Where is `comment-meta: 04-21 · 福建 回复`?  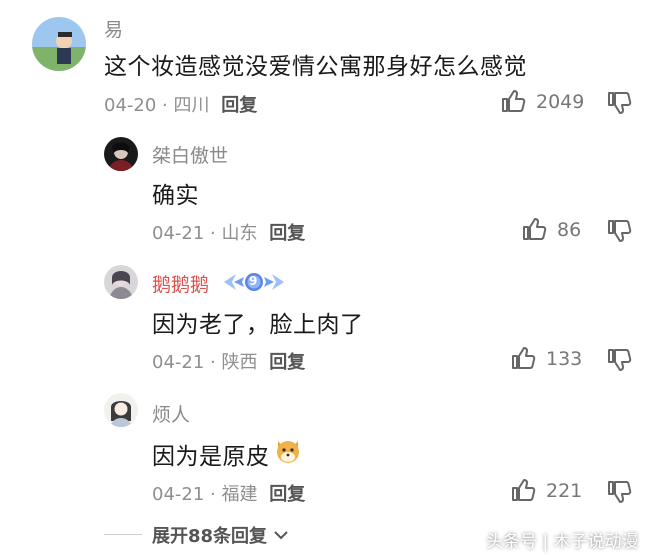 comment-meta: 04-21 · 福建 回复 is located at coordinates (228, 493).